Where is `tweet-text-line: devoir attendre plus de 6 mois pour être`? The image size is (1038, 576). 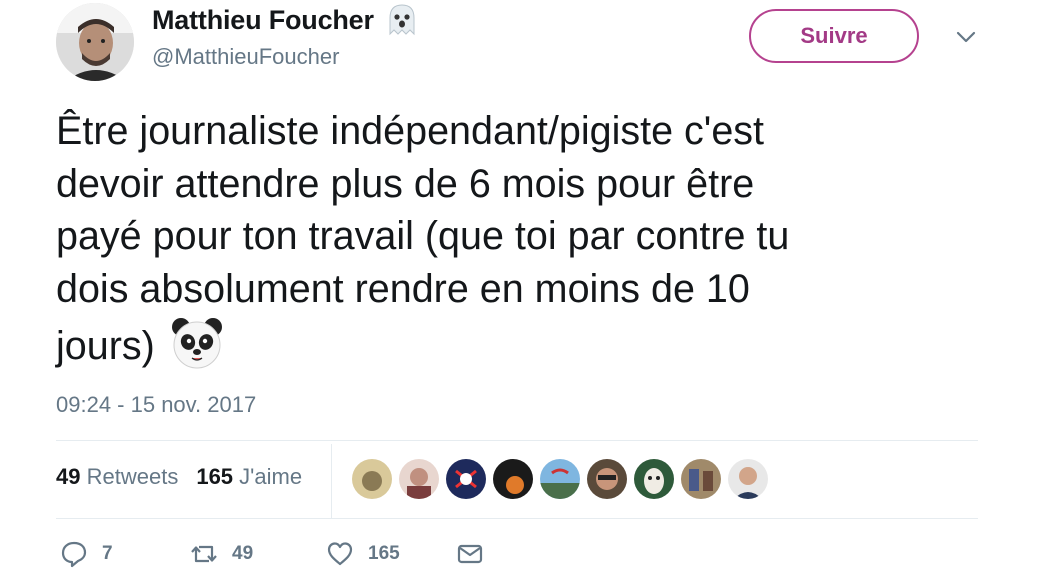 tweet-text-line: devoir attendre plus de 6 mois pour être is located at coordinates (405, 183).